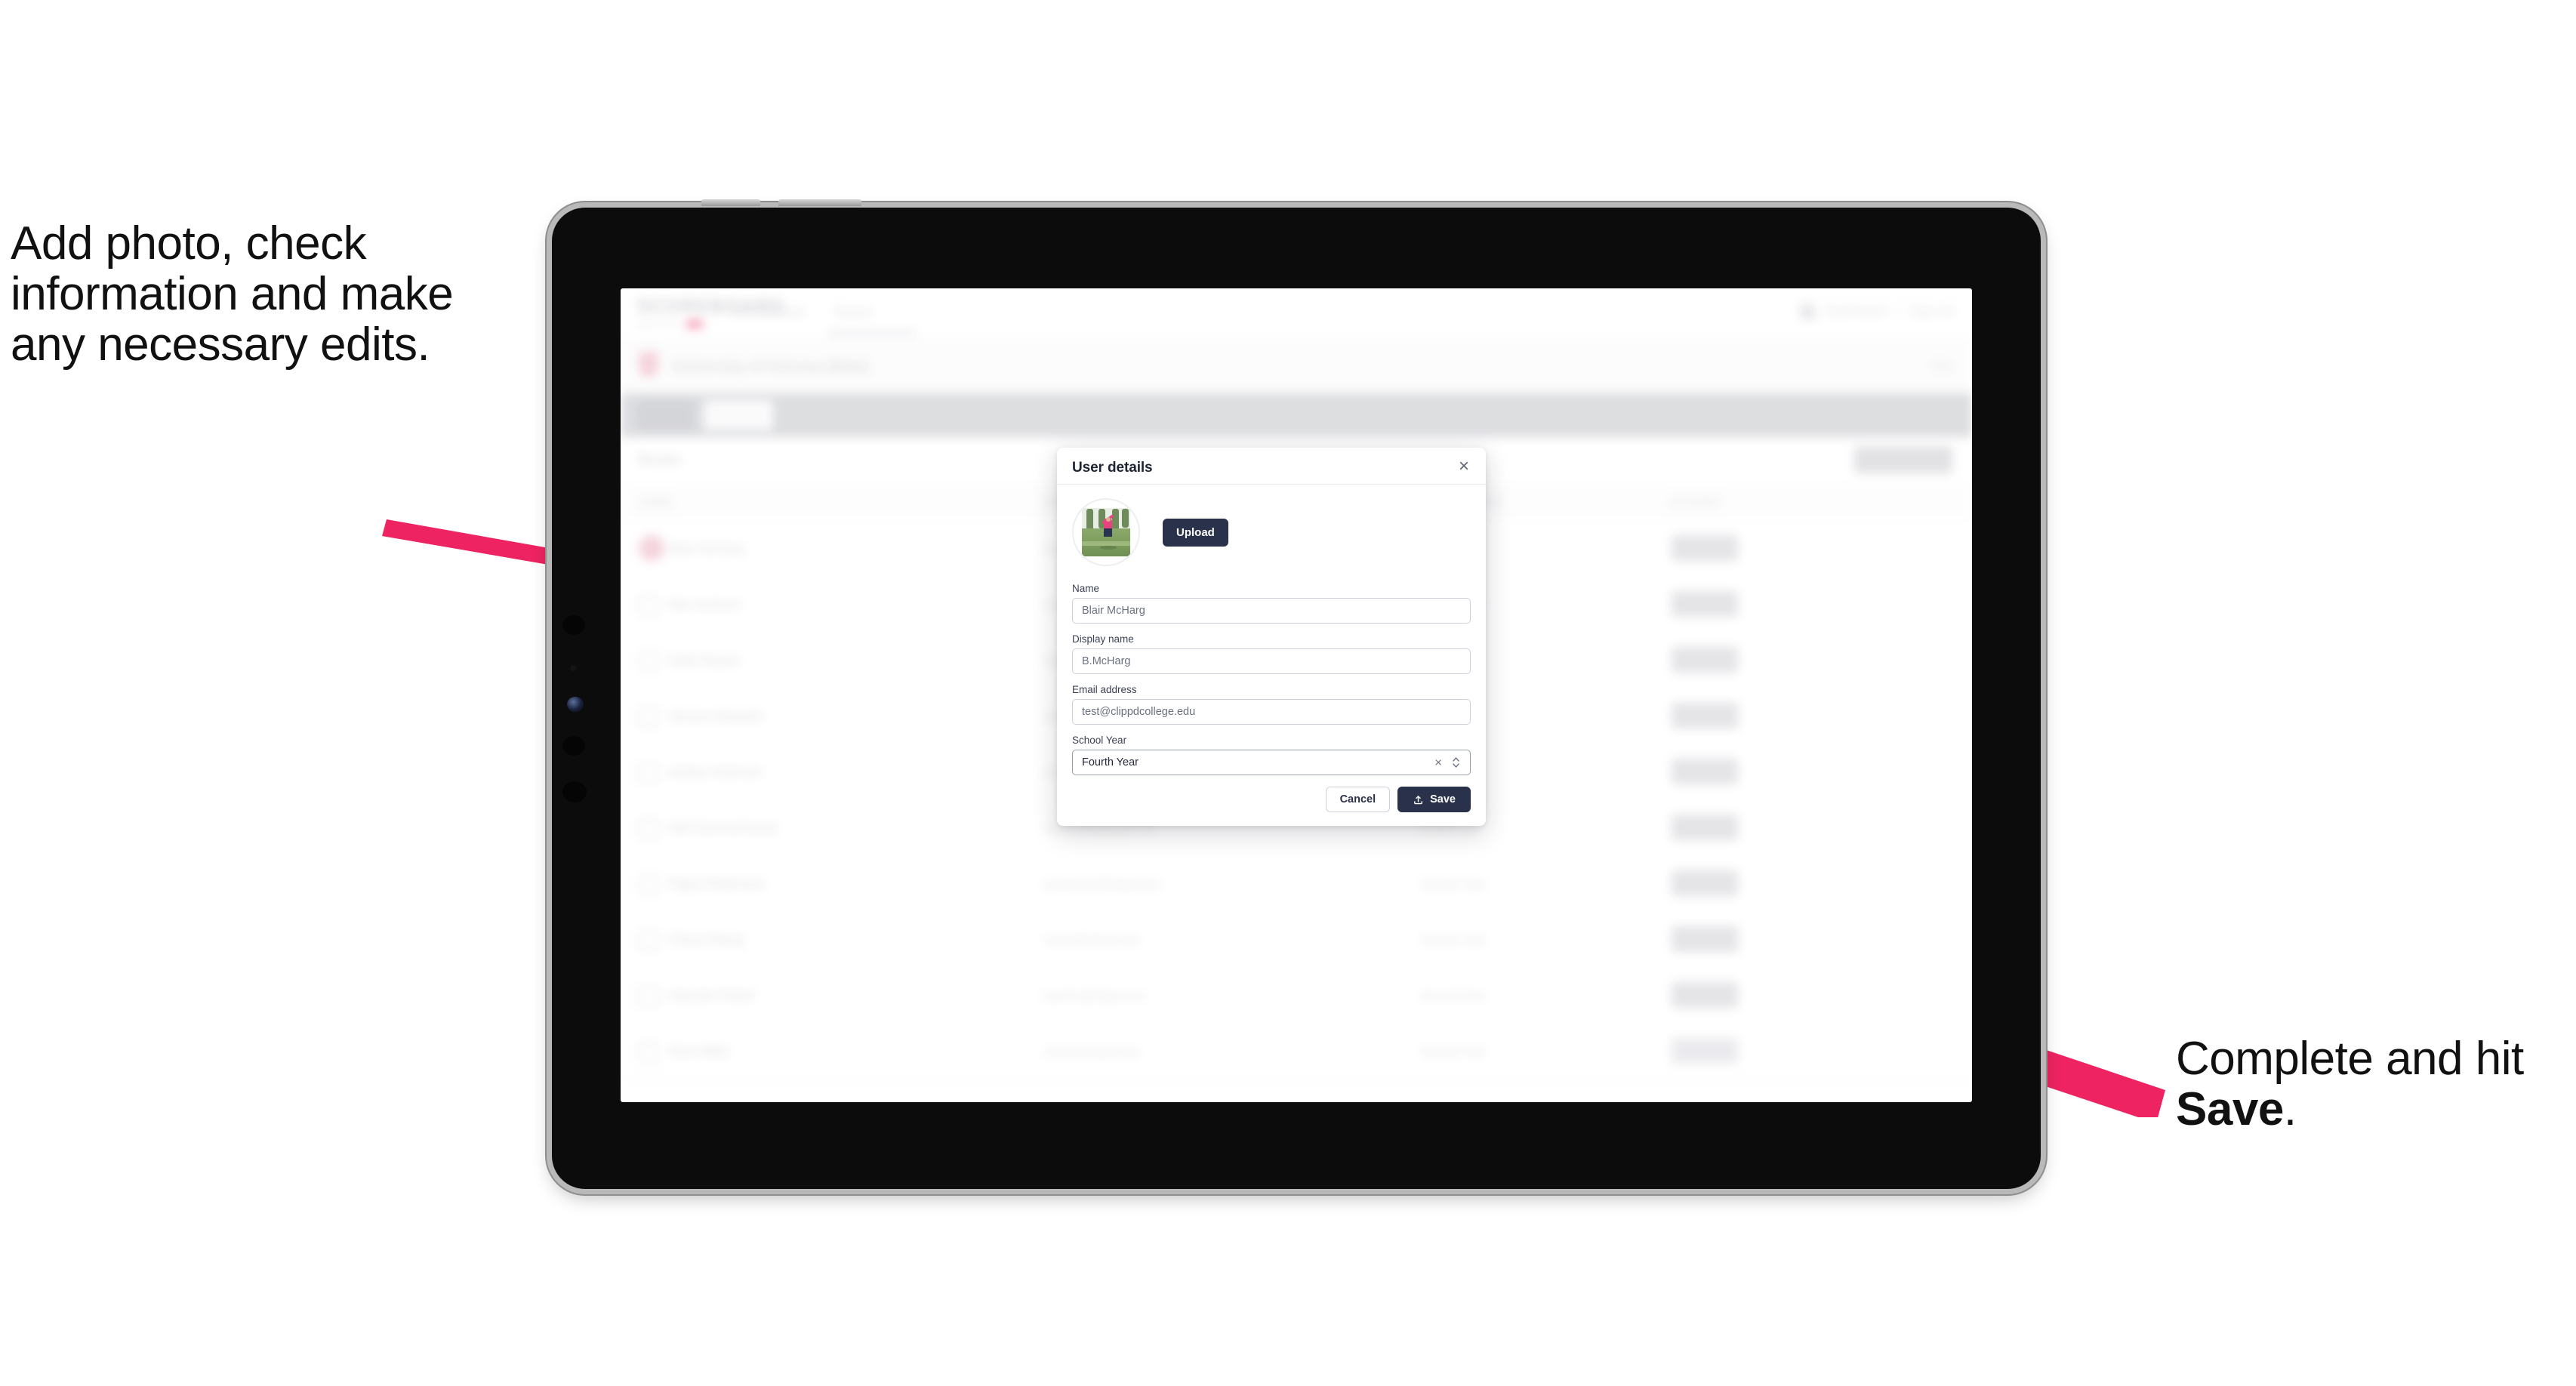 This screenshot has height=1386, width=2576. What do you see at coordinates (1086, 588) in the screenshot?
I see `field-label-name: Name` at bounding box center [1086, 588].